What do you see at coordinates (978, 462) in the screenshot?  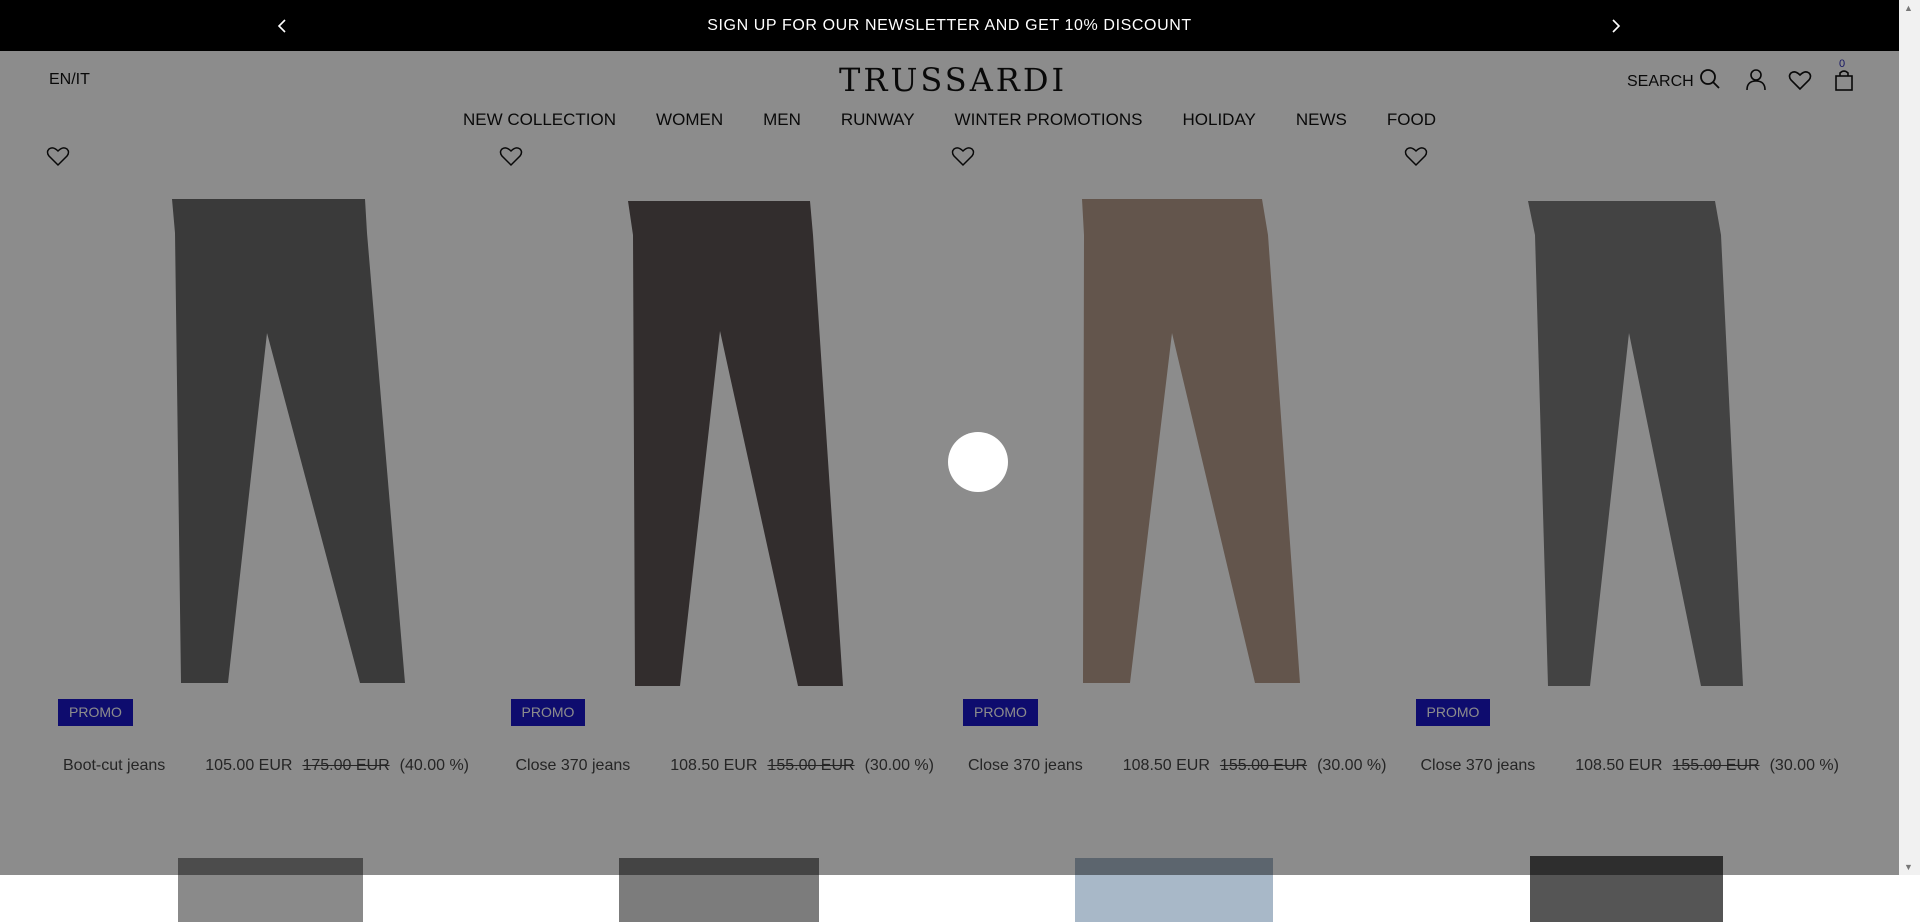 I see `loading-spinner` at bounding box center [978, 462].